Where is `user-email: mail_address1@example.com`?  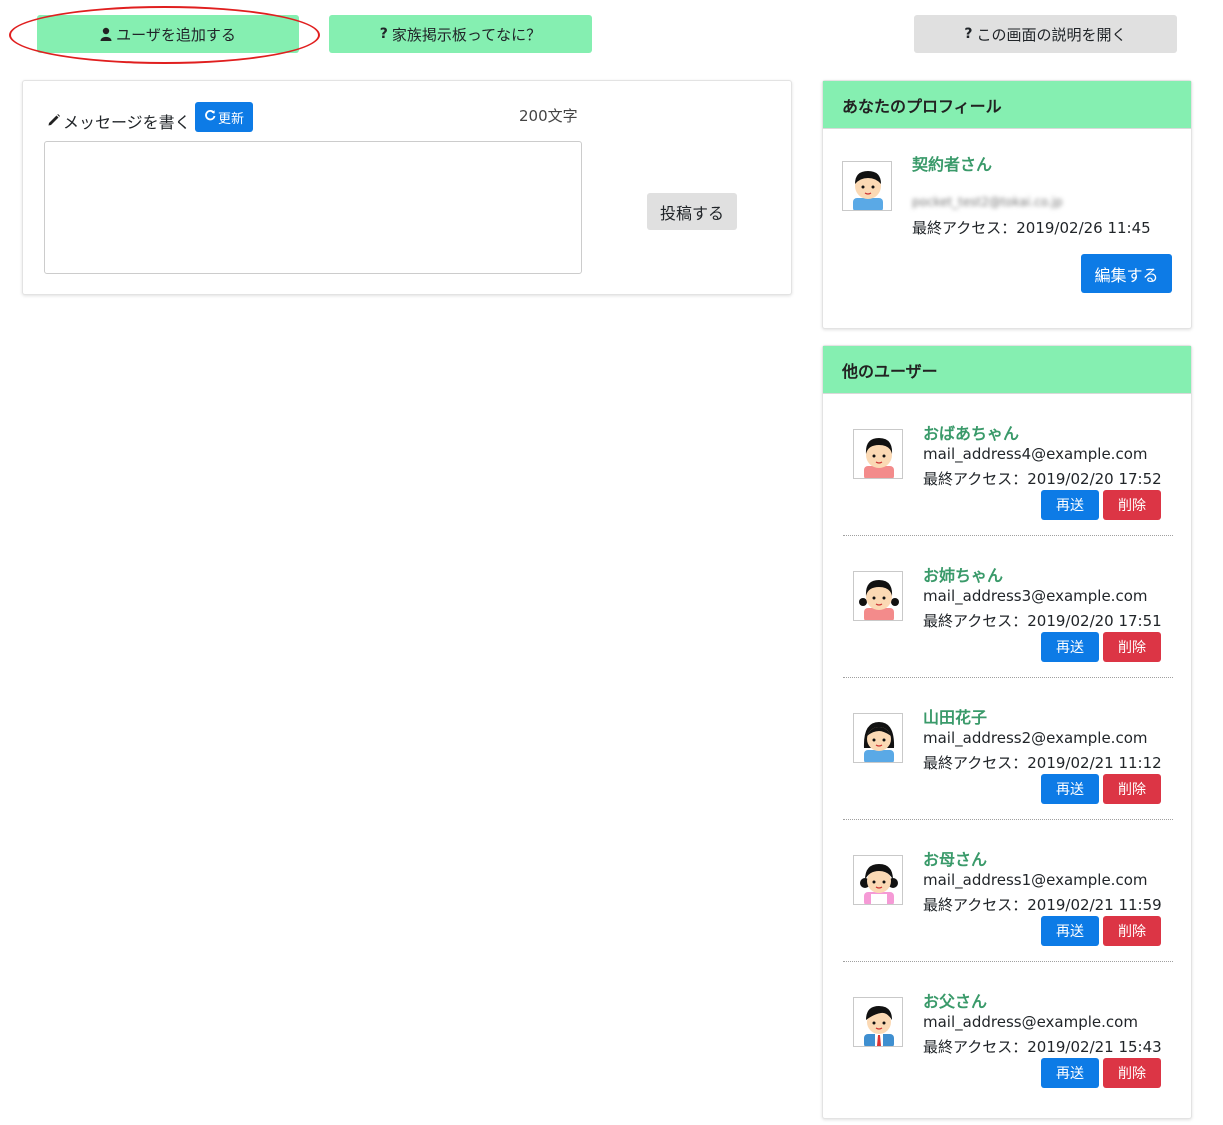 user-email: mail_address1@example.com is located at coordinates (1035, 880).